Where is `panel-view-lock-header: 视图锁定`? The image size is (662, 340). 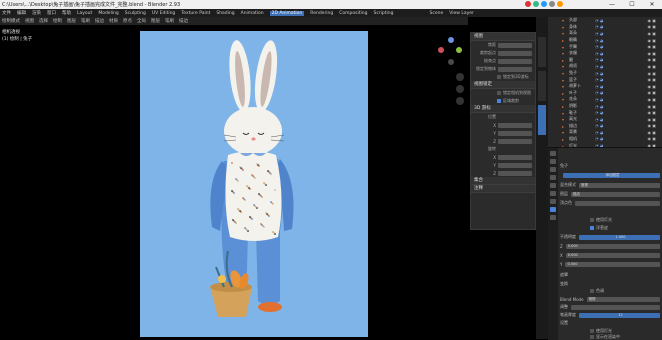 panel-view-lock-header: 视图锁定 is located at coordinates (503, 85).